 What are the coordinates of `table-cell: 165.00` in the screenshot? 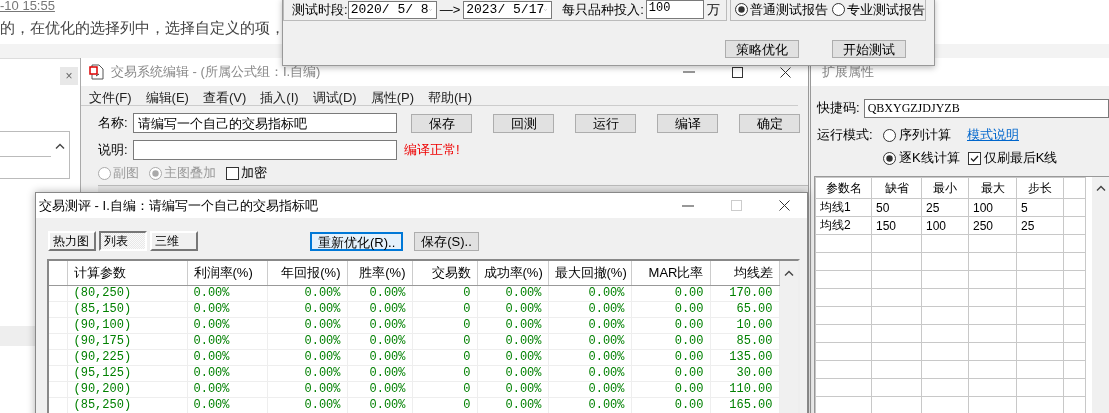 It's located at (744, 405).